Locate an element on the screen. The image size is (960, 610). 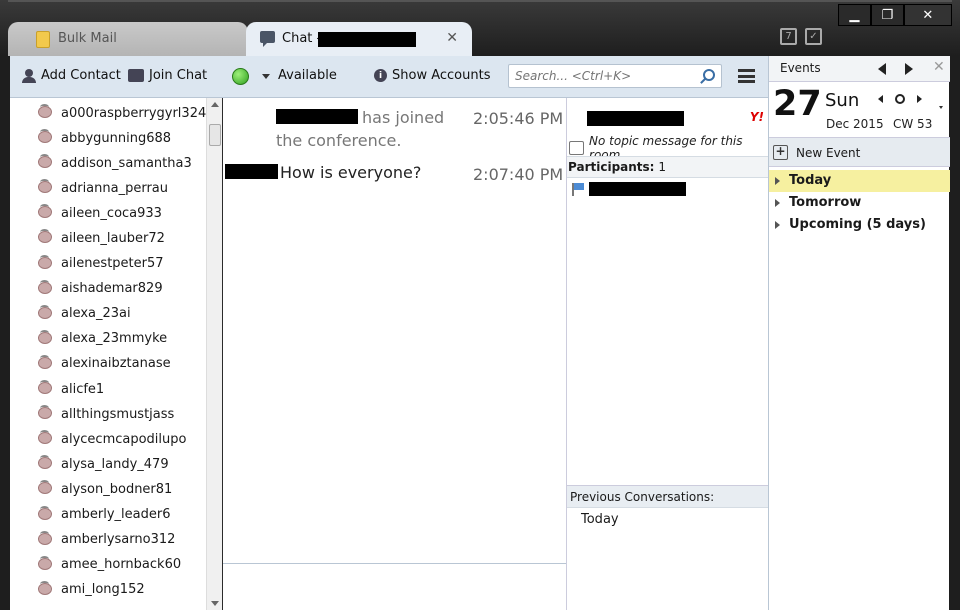
contact-name: alexa_23ai is located at coordinates (96, 314).